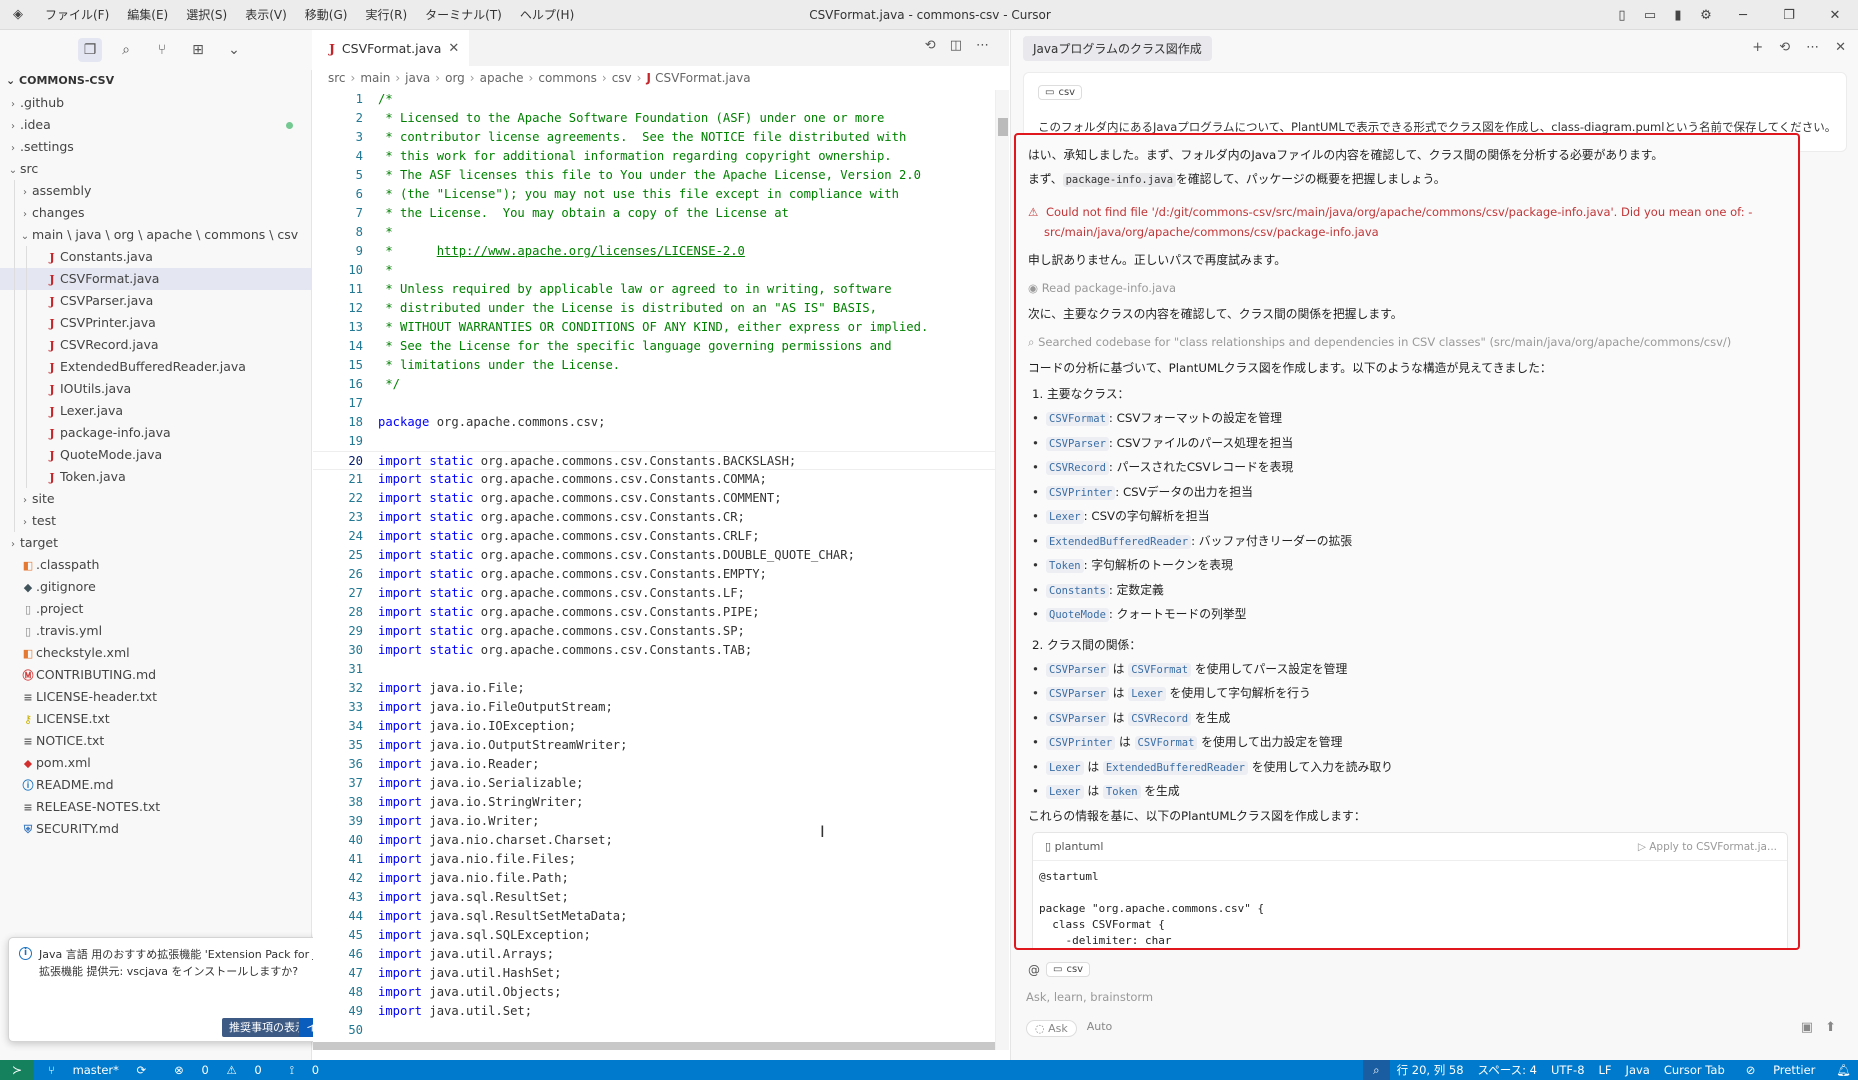 Image resolution: width=1858 pixels, height=1080 pixels. I want to click on tree-item: › assembly, so click(155, 191).